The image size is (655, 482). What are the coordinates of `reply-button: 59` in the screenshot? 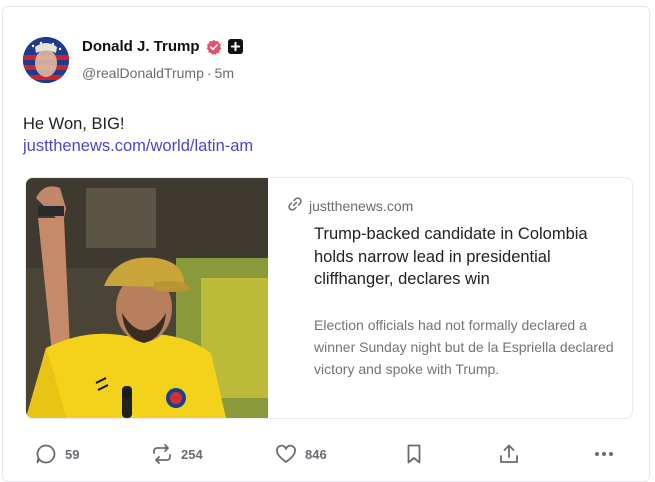 It's located at (57, 454).